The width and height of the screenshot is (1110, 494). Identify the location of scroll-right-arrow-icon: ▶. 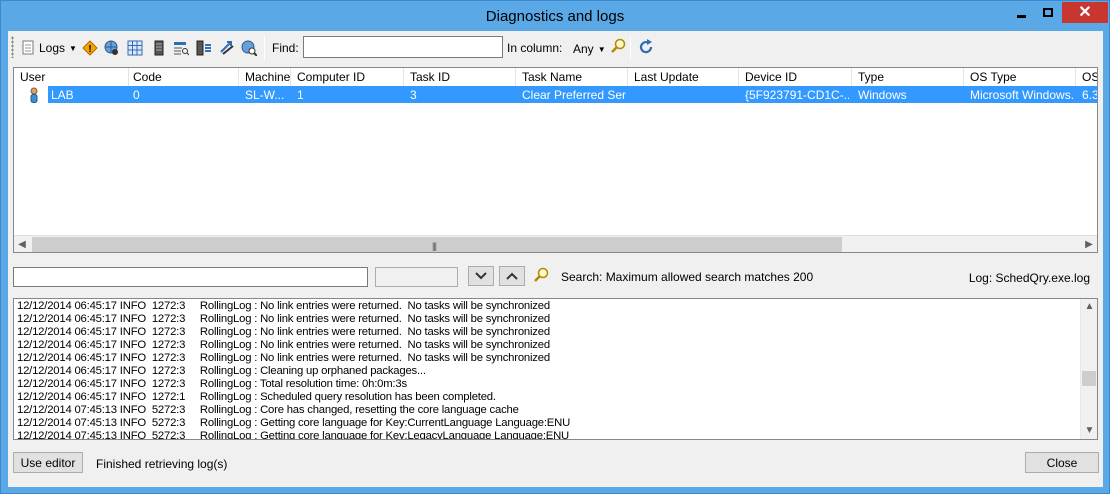
(1089, 244).